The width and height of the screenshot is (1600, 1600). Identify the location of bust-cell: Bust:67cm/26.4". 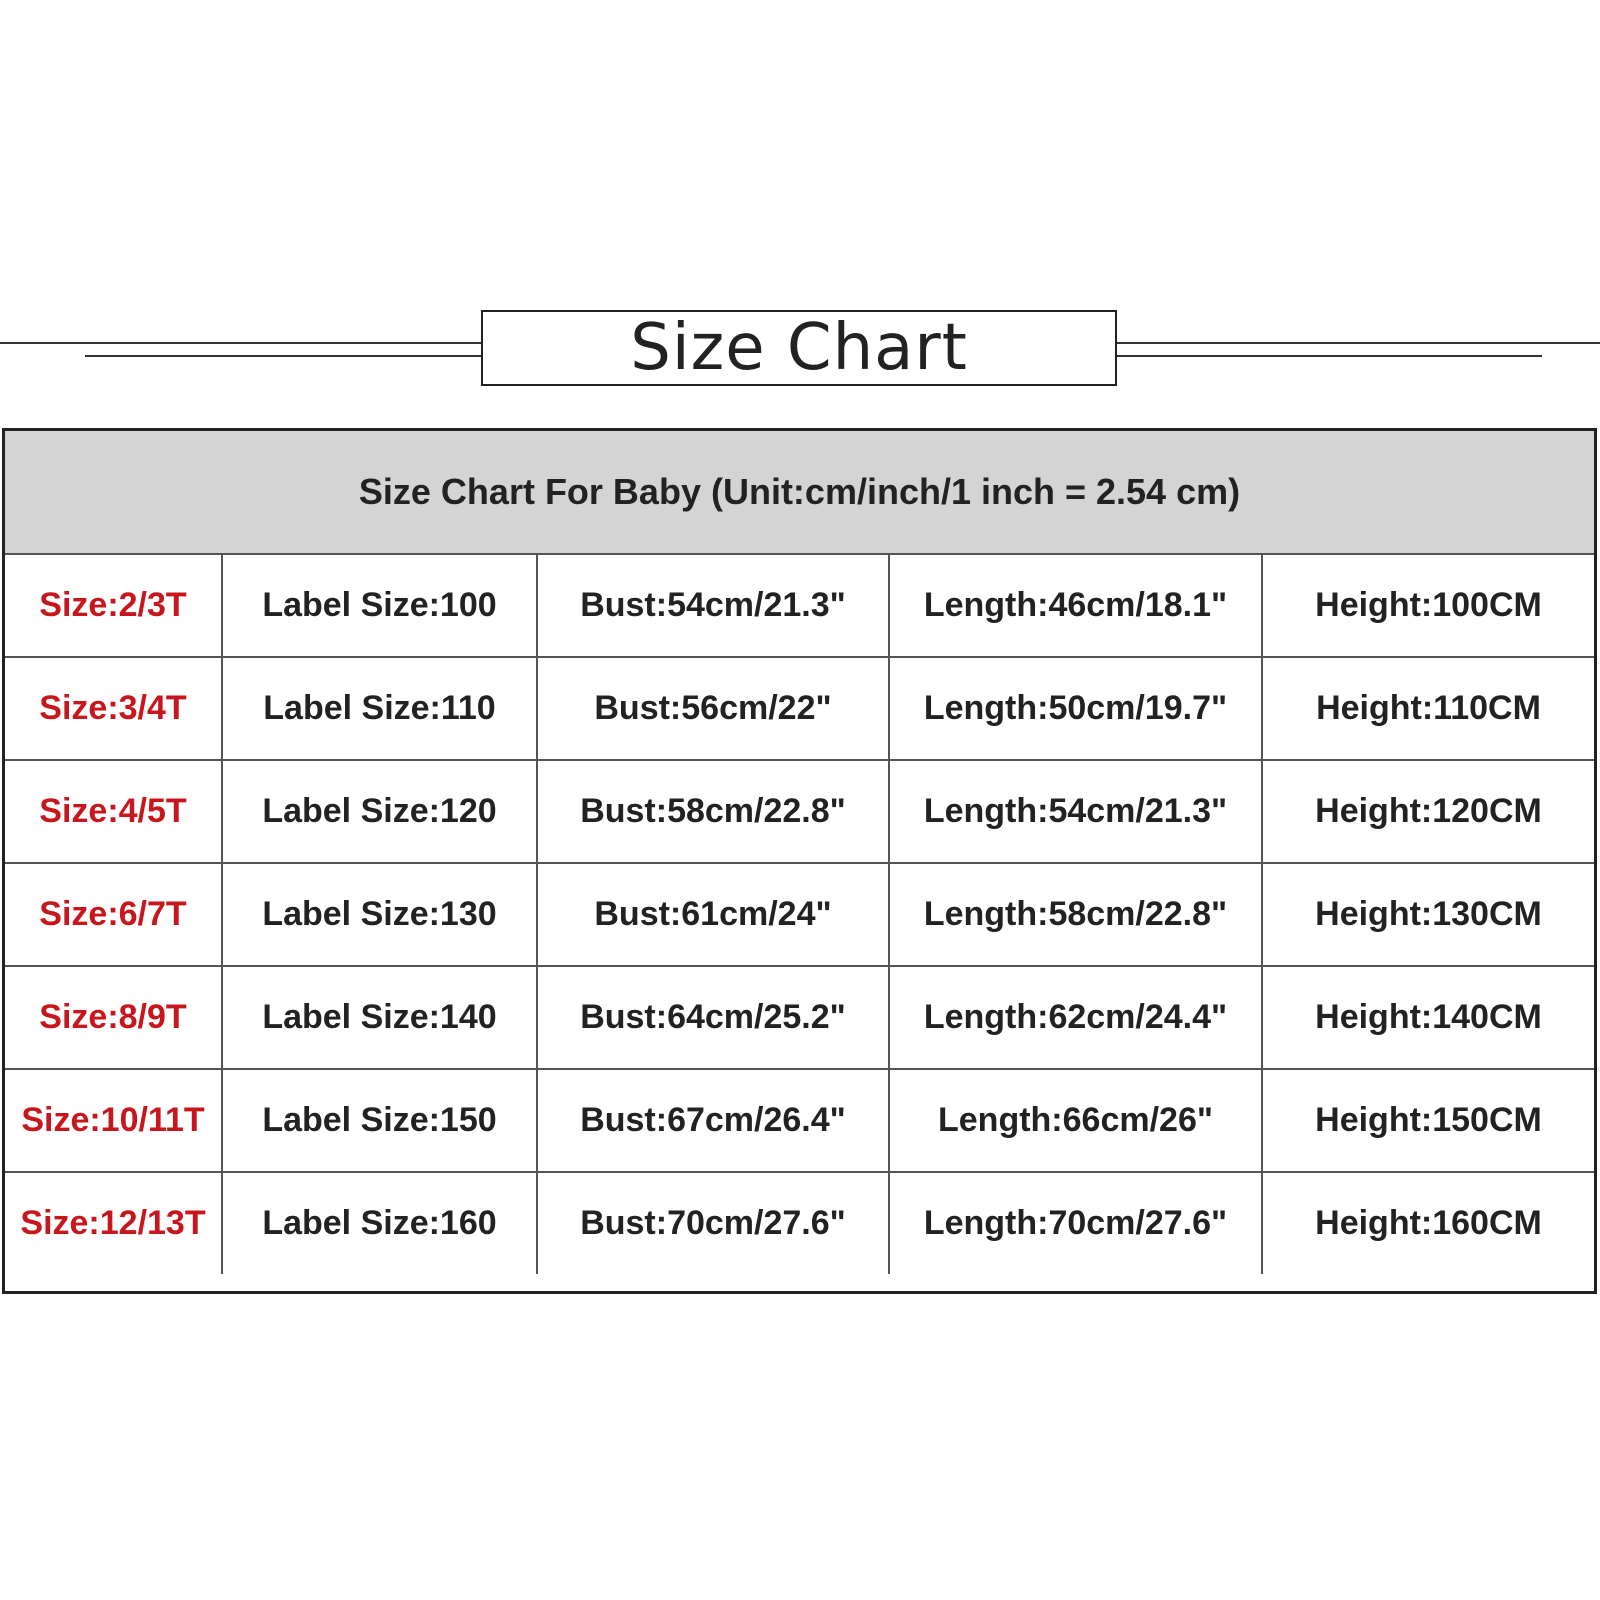
(713, 1120).